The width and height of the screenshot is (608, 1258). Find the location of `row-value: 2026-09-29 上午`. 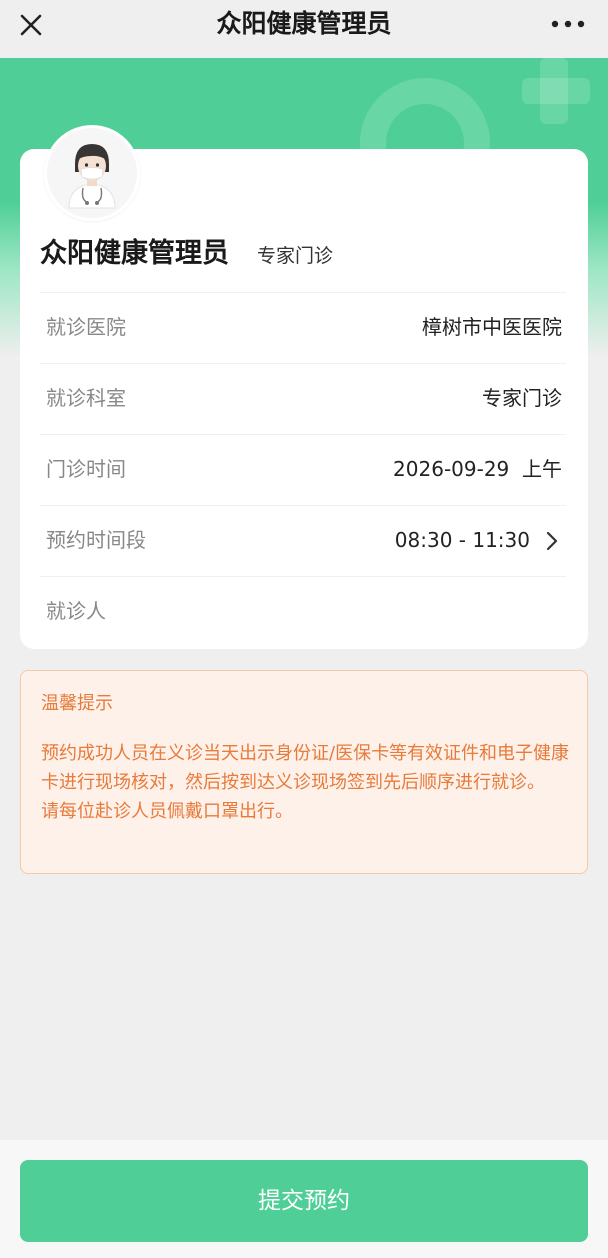

row-value: 2026-09-29 上午 is located at coordinates (477, 469).